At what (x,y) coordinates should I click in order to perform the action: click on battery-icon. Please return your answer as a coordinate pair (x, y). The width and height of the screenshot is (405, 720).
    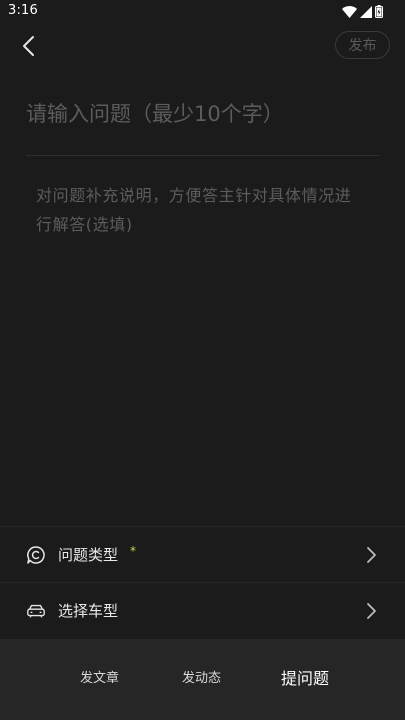
    Looking at the image, I should click on (379, 11).